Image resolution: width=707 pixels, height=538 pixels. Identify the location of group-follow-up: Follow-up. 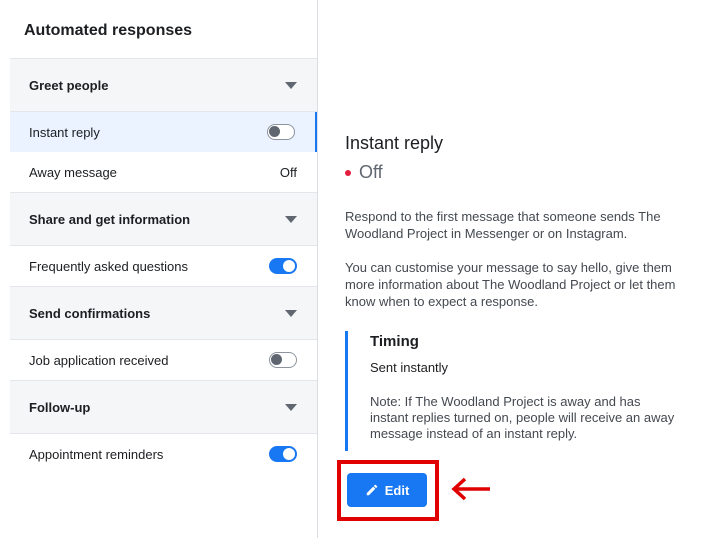
(163, 407).